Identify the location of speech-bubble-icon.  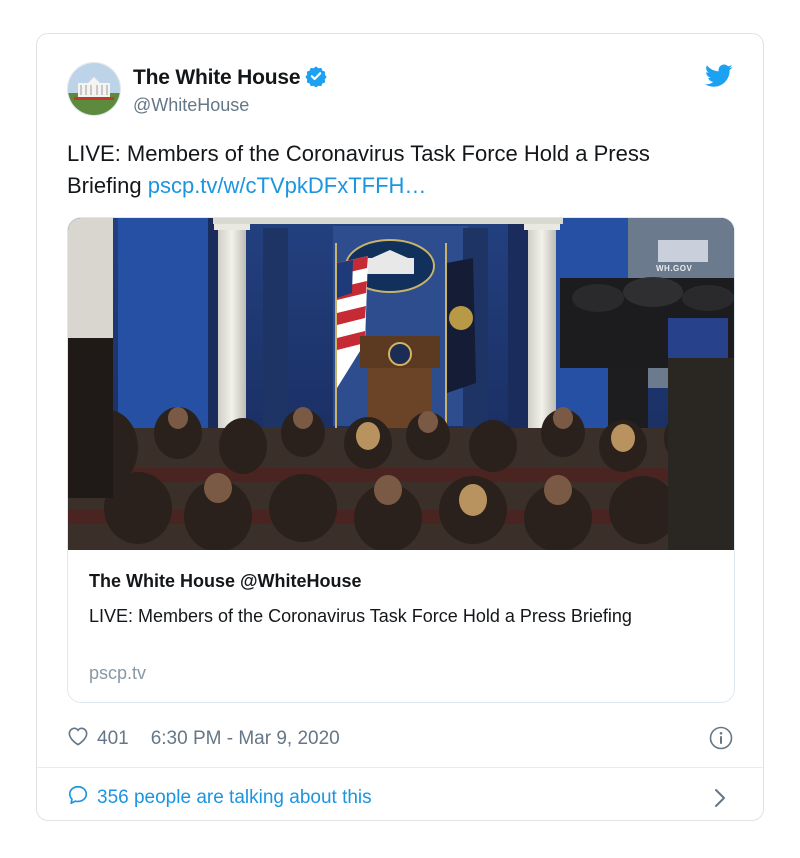
(78, 798).